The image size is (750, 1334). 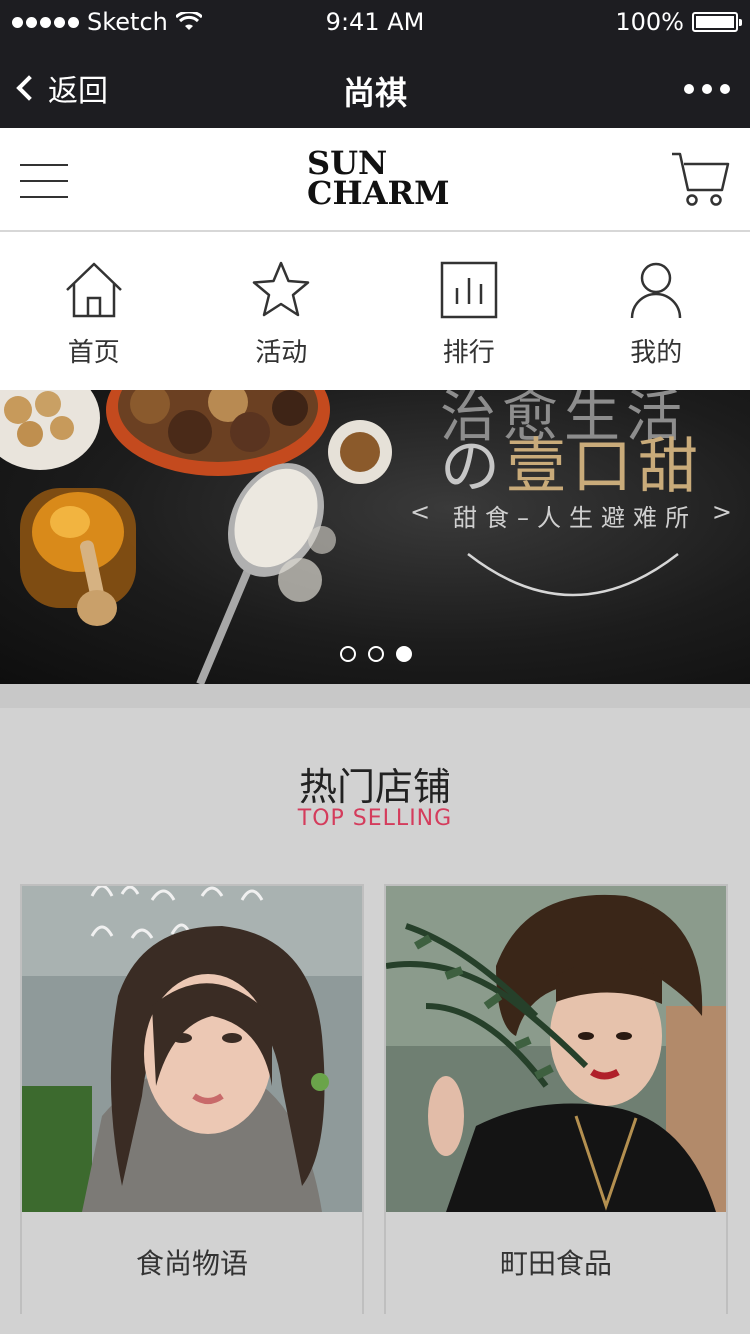 I want to click on star-icon, so click(x=281, y=289).